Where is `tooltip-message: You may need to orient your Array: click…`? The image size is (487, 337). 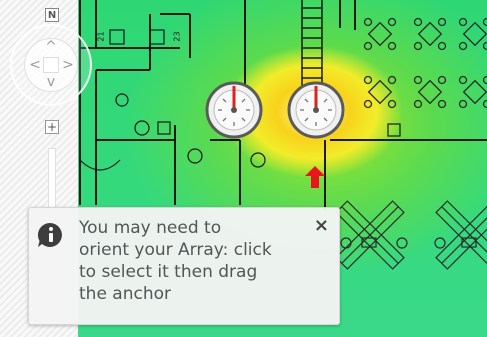
tooltip-message: You may need to orient your Array: click… is located at coordinates (175, 261).